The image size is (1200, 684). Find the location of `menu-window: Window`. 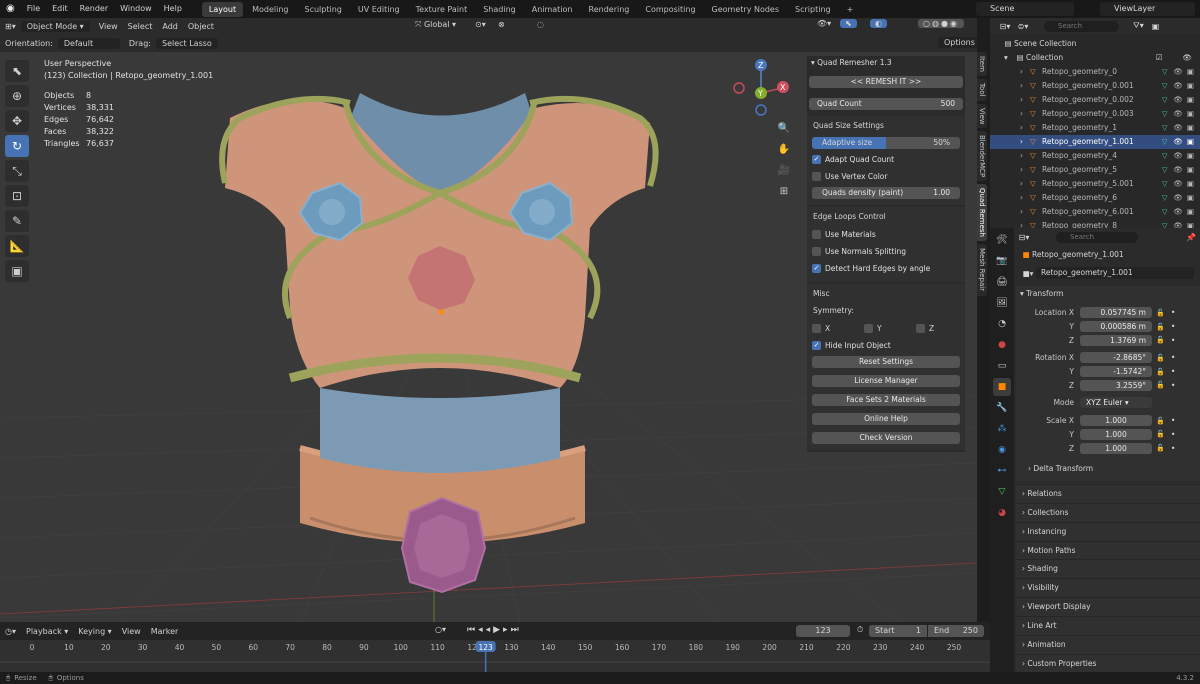

menu-window: Window is located at coordinates (136, 9).